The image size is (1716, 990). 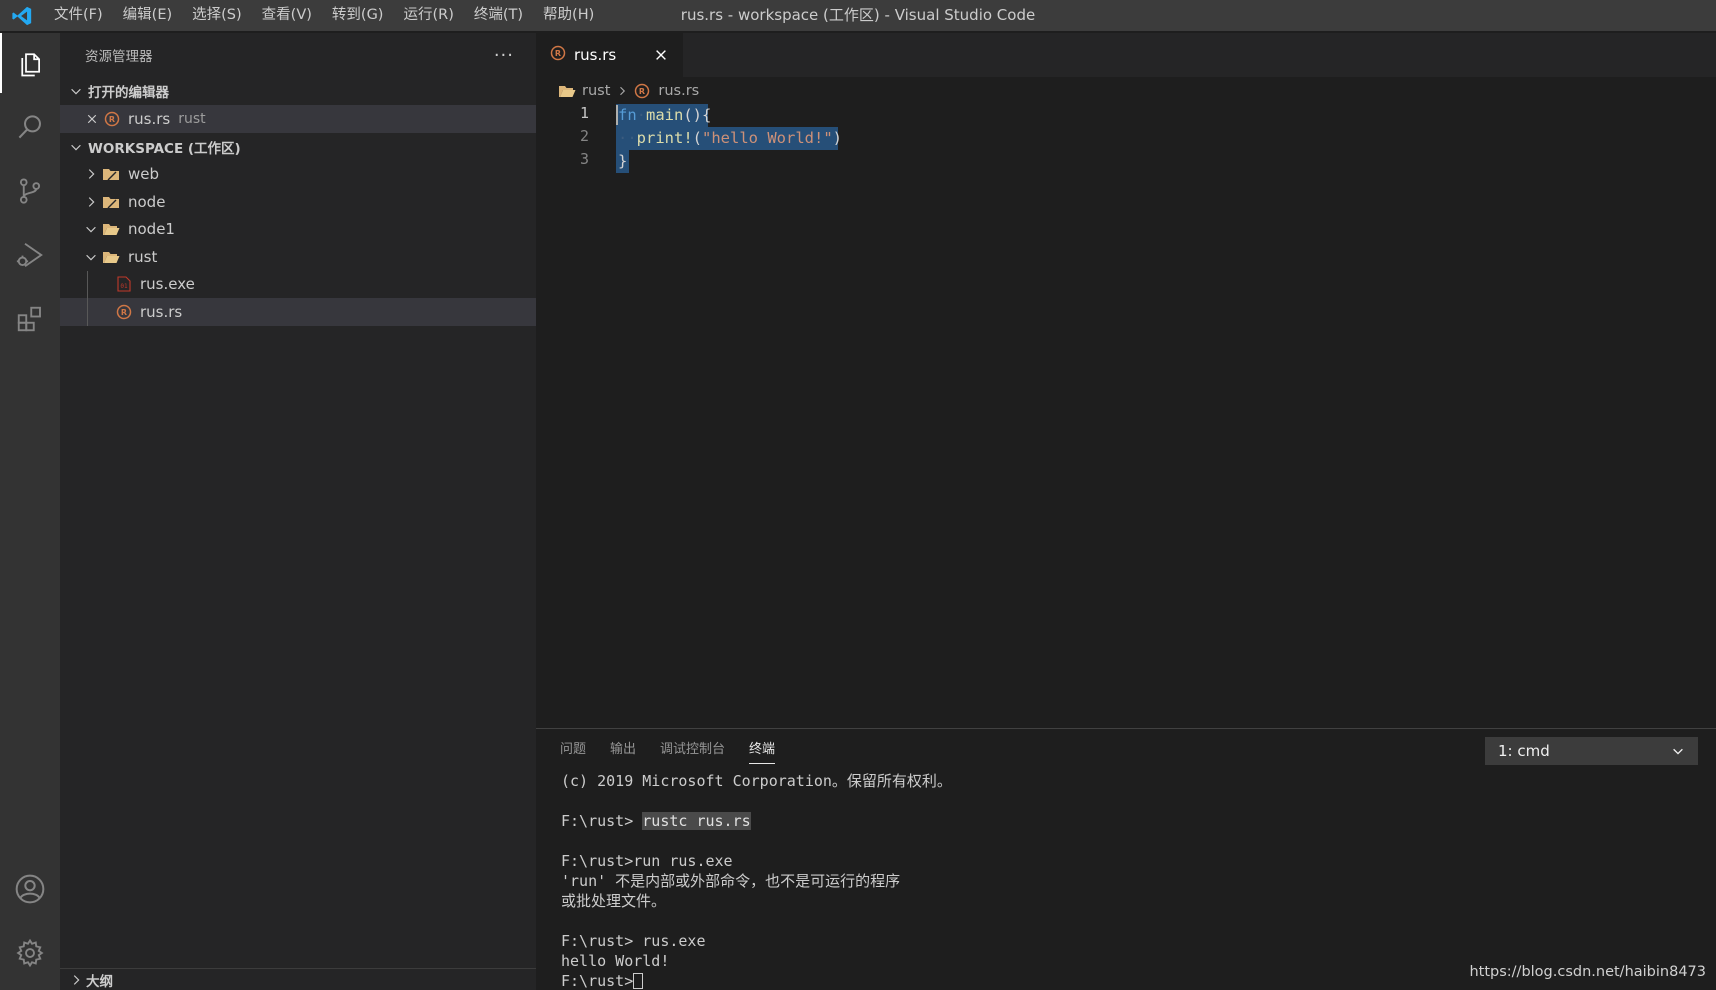 I want to click on search-icon, so click(x=30, y=127).